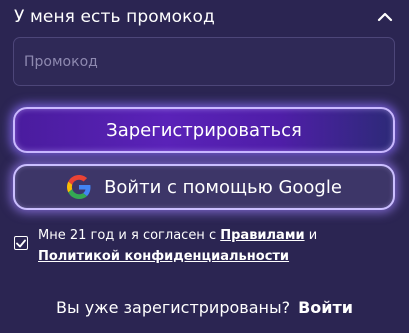 Image resolution: width=409 pixels, height=333 pixels. I want to click on consent-text-before: Мне 21 год и я согласен с, so click(129, 235).